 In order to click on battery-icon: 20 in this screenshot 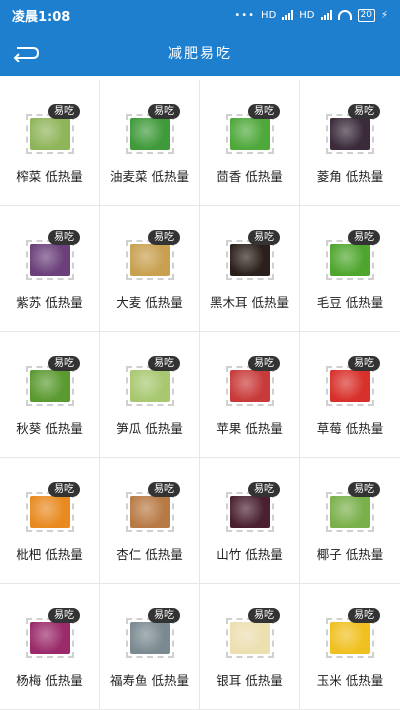, I will do `click(366, 15)`.